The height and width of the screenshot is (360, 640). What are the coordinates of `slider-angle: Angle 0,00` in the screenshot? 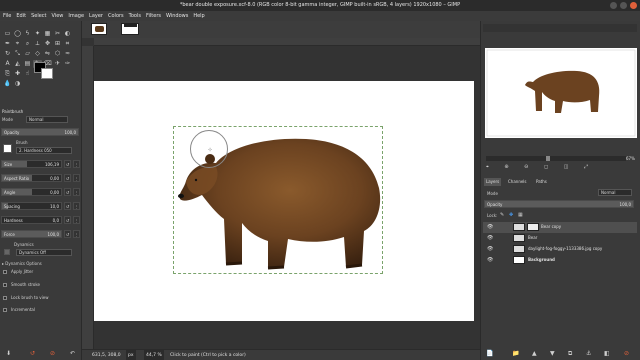 It's located at (31, 192).